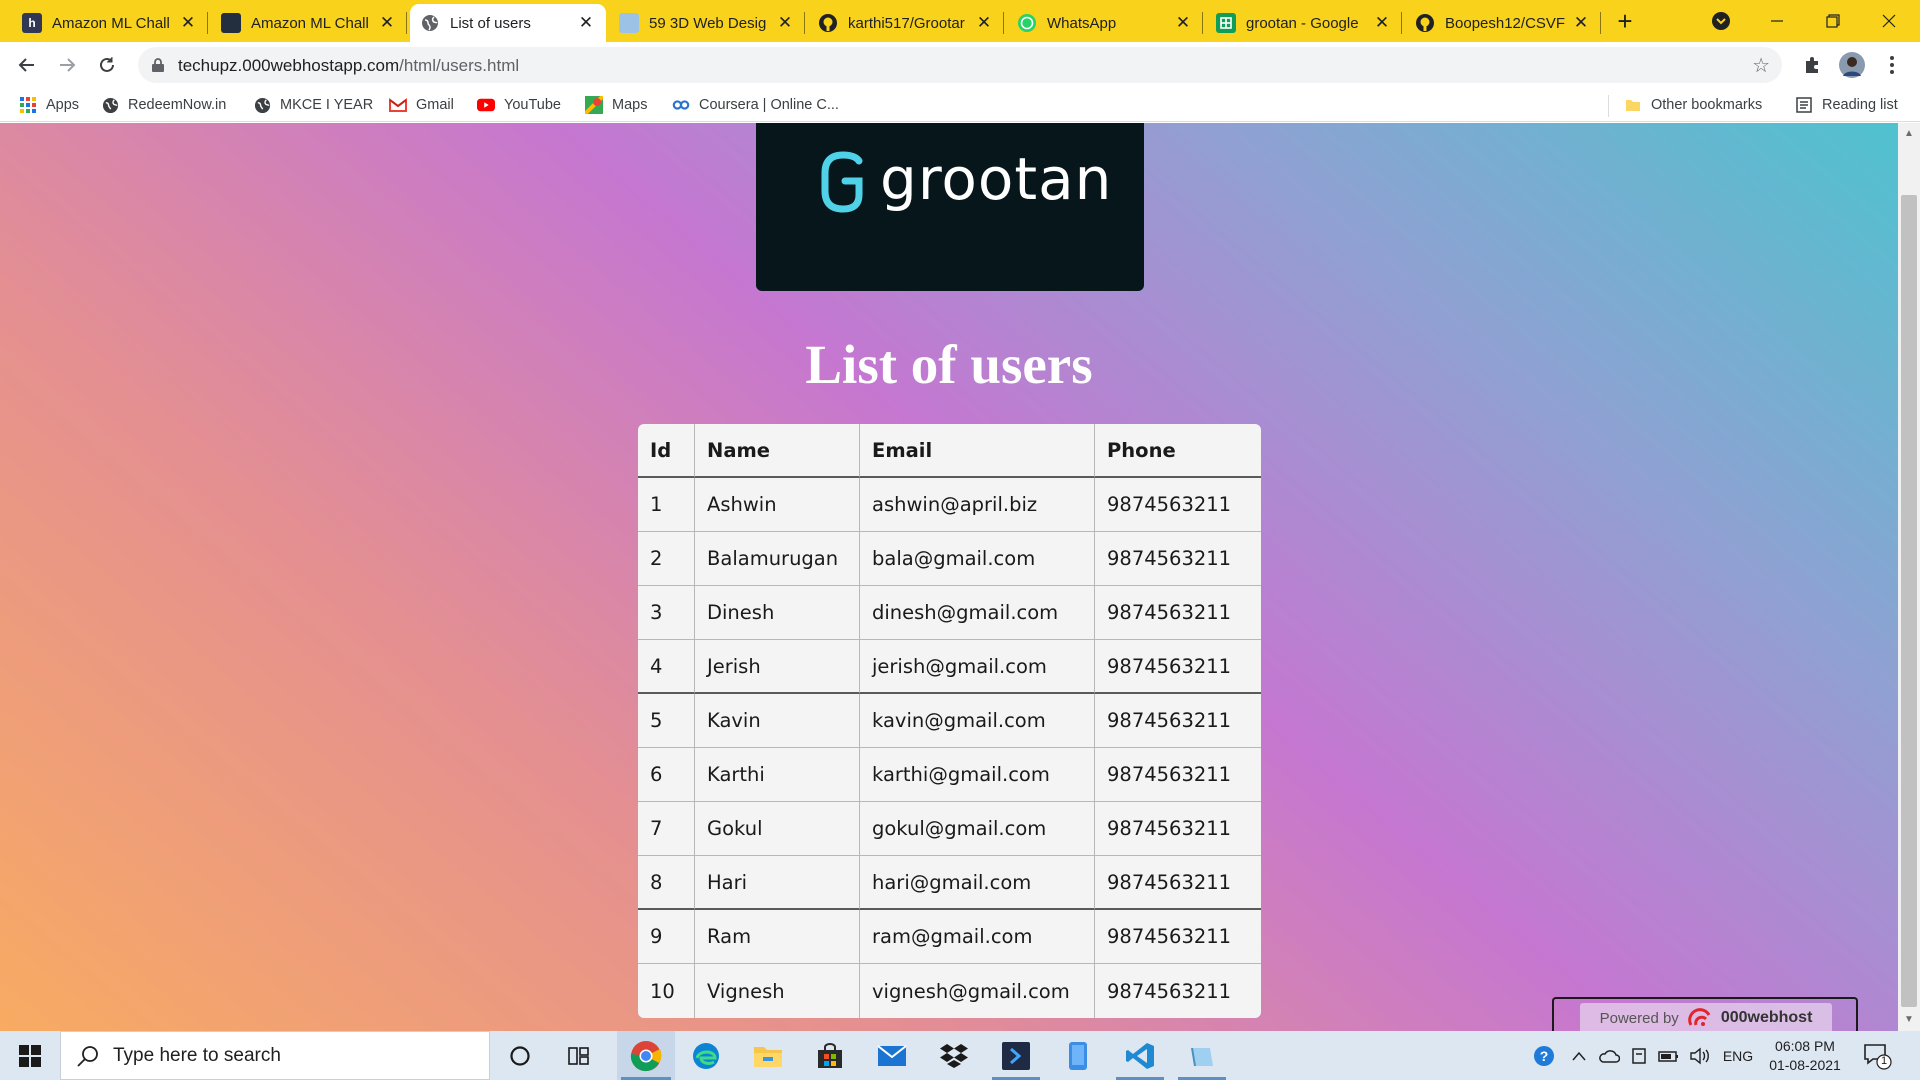  What do you see at coordinates (949, 721) in the screenshot?
I see `table-row: 5 Kavin kavin@gmail.com 9874563211` at bounding box center [949, 721].